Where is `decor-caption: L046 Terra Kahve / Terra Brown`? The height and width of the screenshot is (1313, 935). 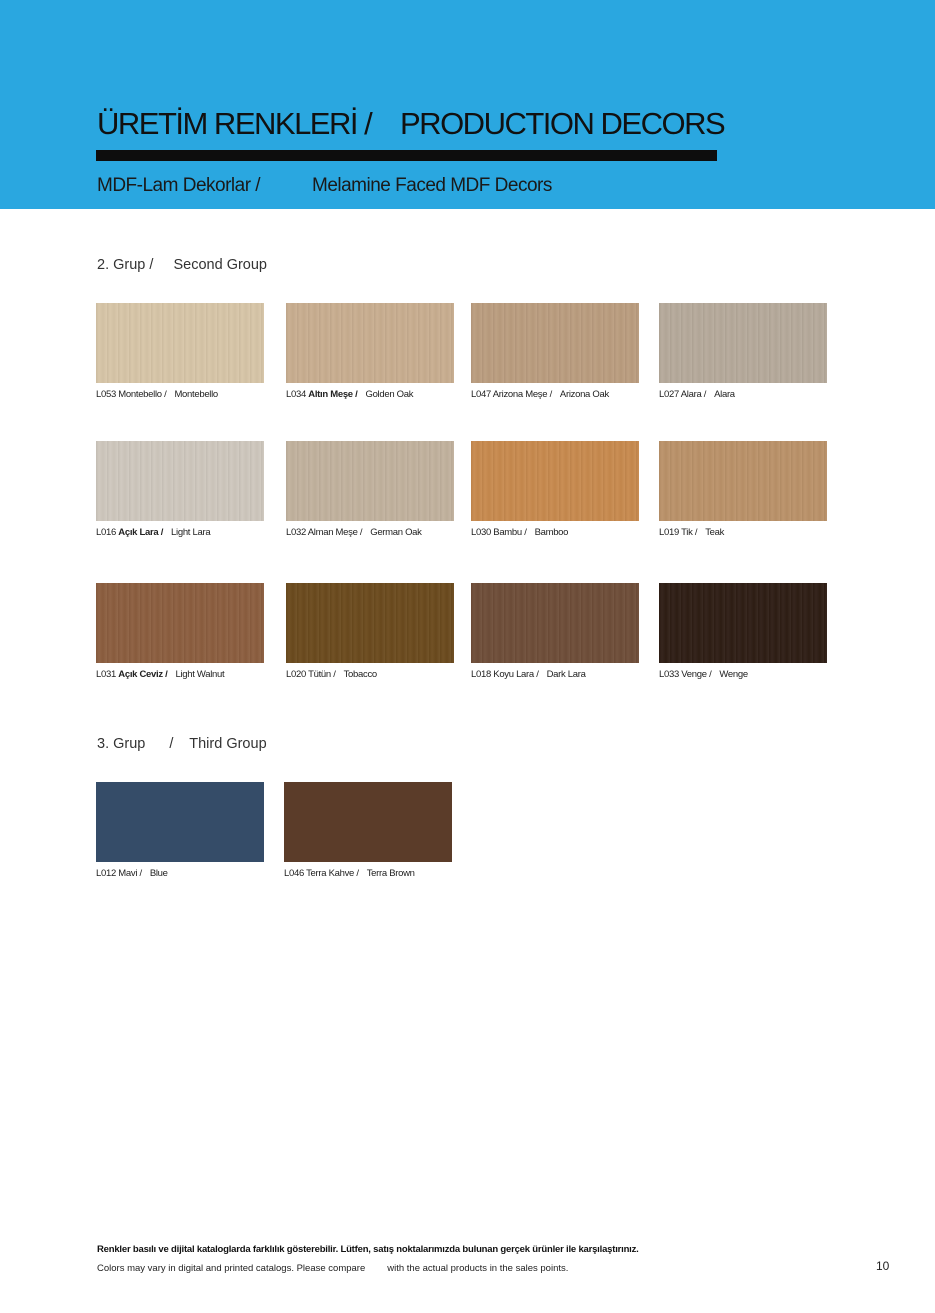
decor-caption: L046 Terra Kahve / Terra Brown is located at coordinates (349, 874).